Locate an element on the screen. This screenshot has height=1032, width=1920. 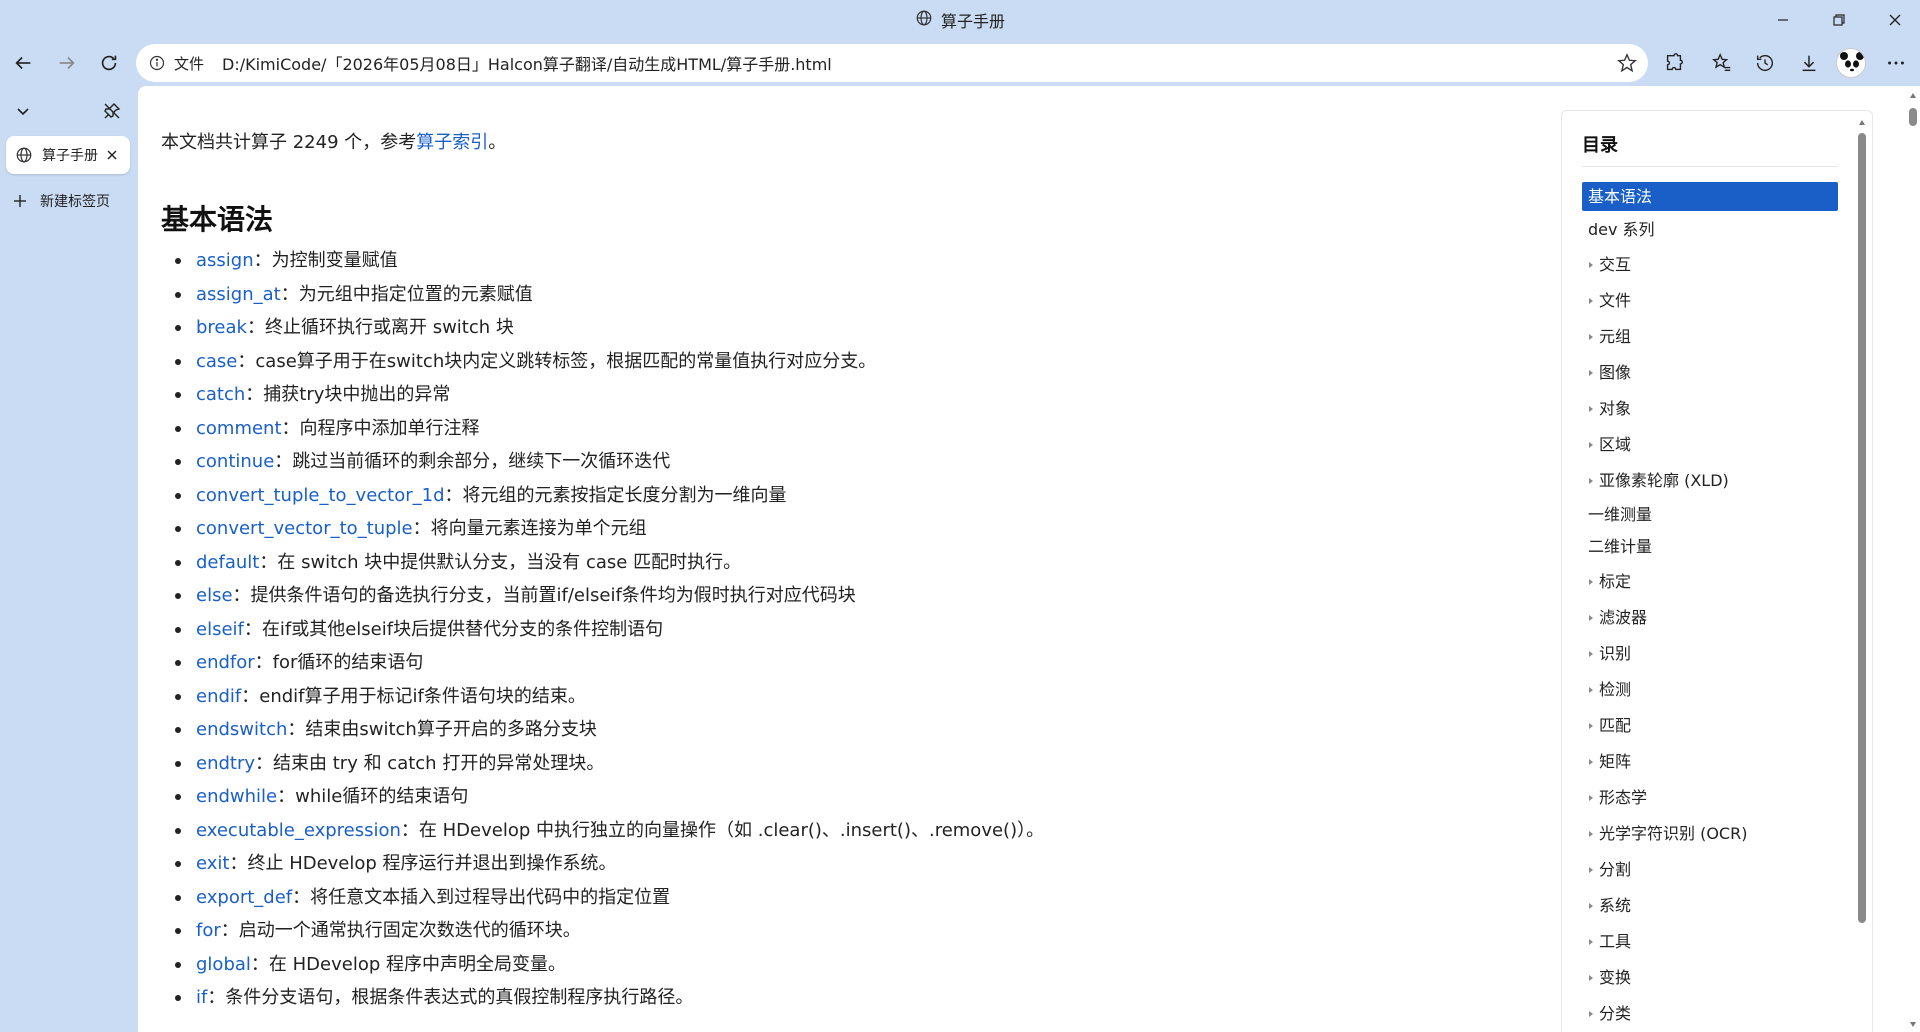
unpin-pane-button is located at coordinates (112, 111).